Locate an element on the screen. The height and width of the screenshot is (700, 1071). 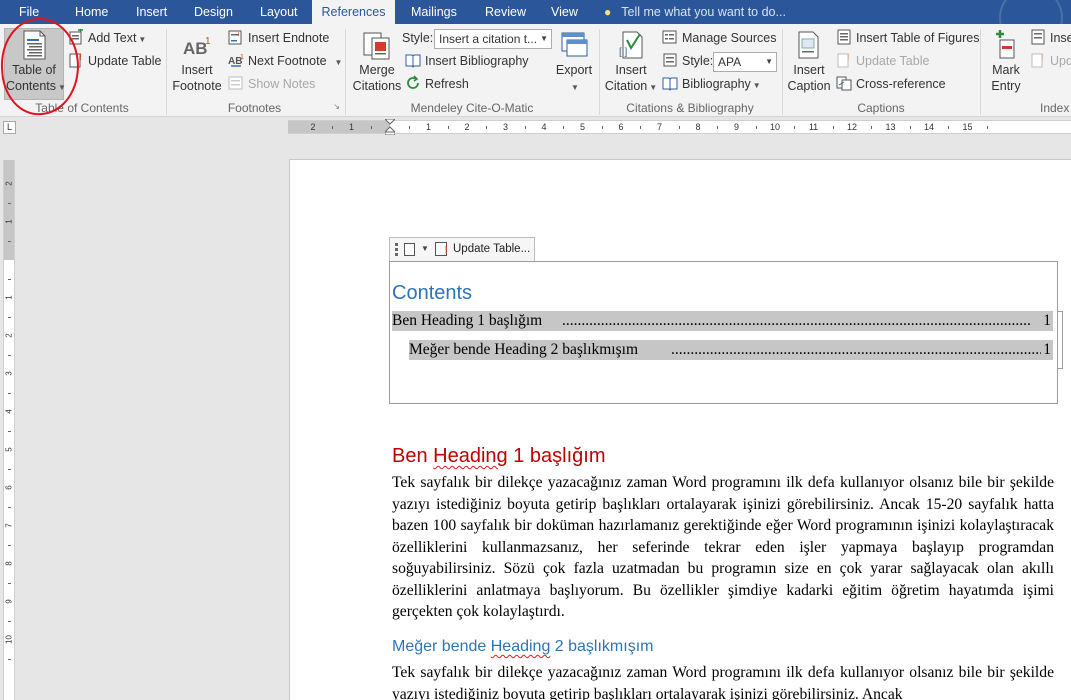
heading-2-prefix: Meğer bende is located at coordinates (441, 646).